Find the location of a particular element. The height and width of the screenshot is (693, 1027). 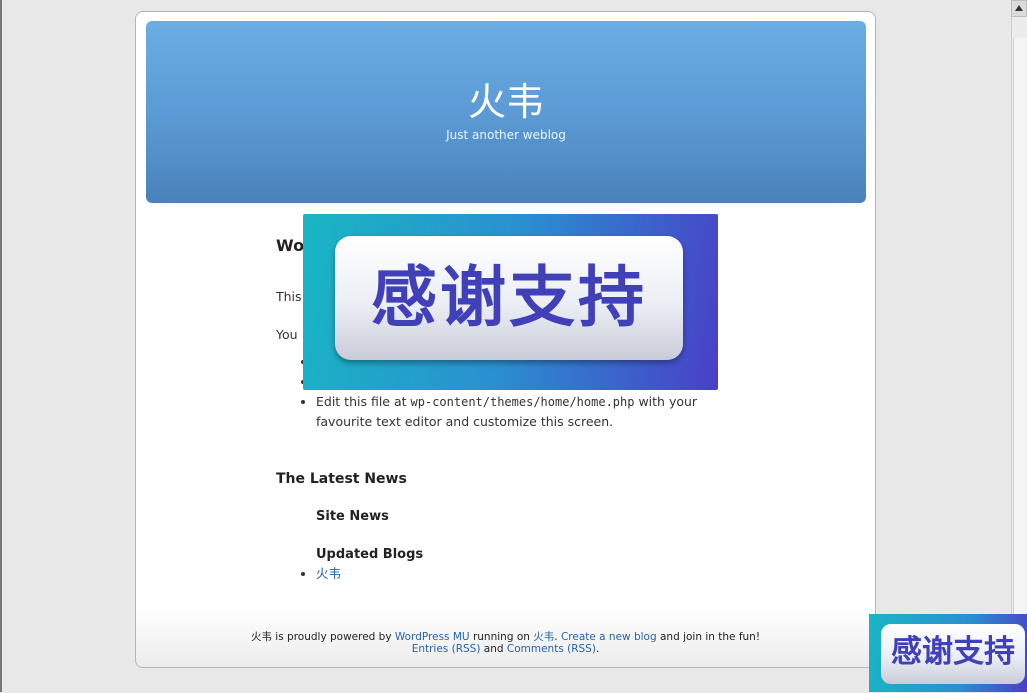

list-item: 火韦 is located at coordinates (328, 574).